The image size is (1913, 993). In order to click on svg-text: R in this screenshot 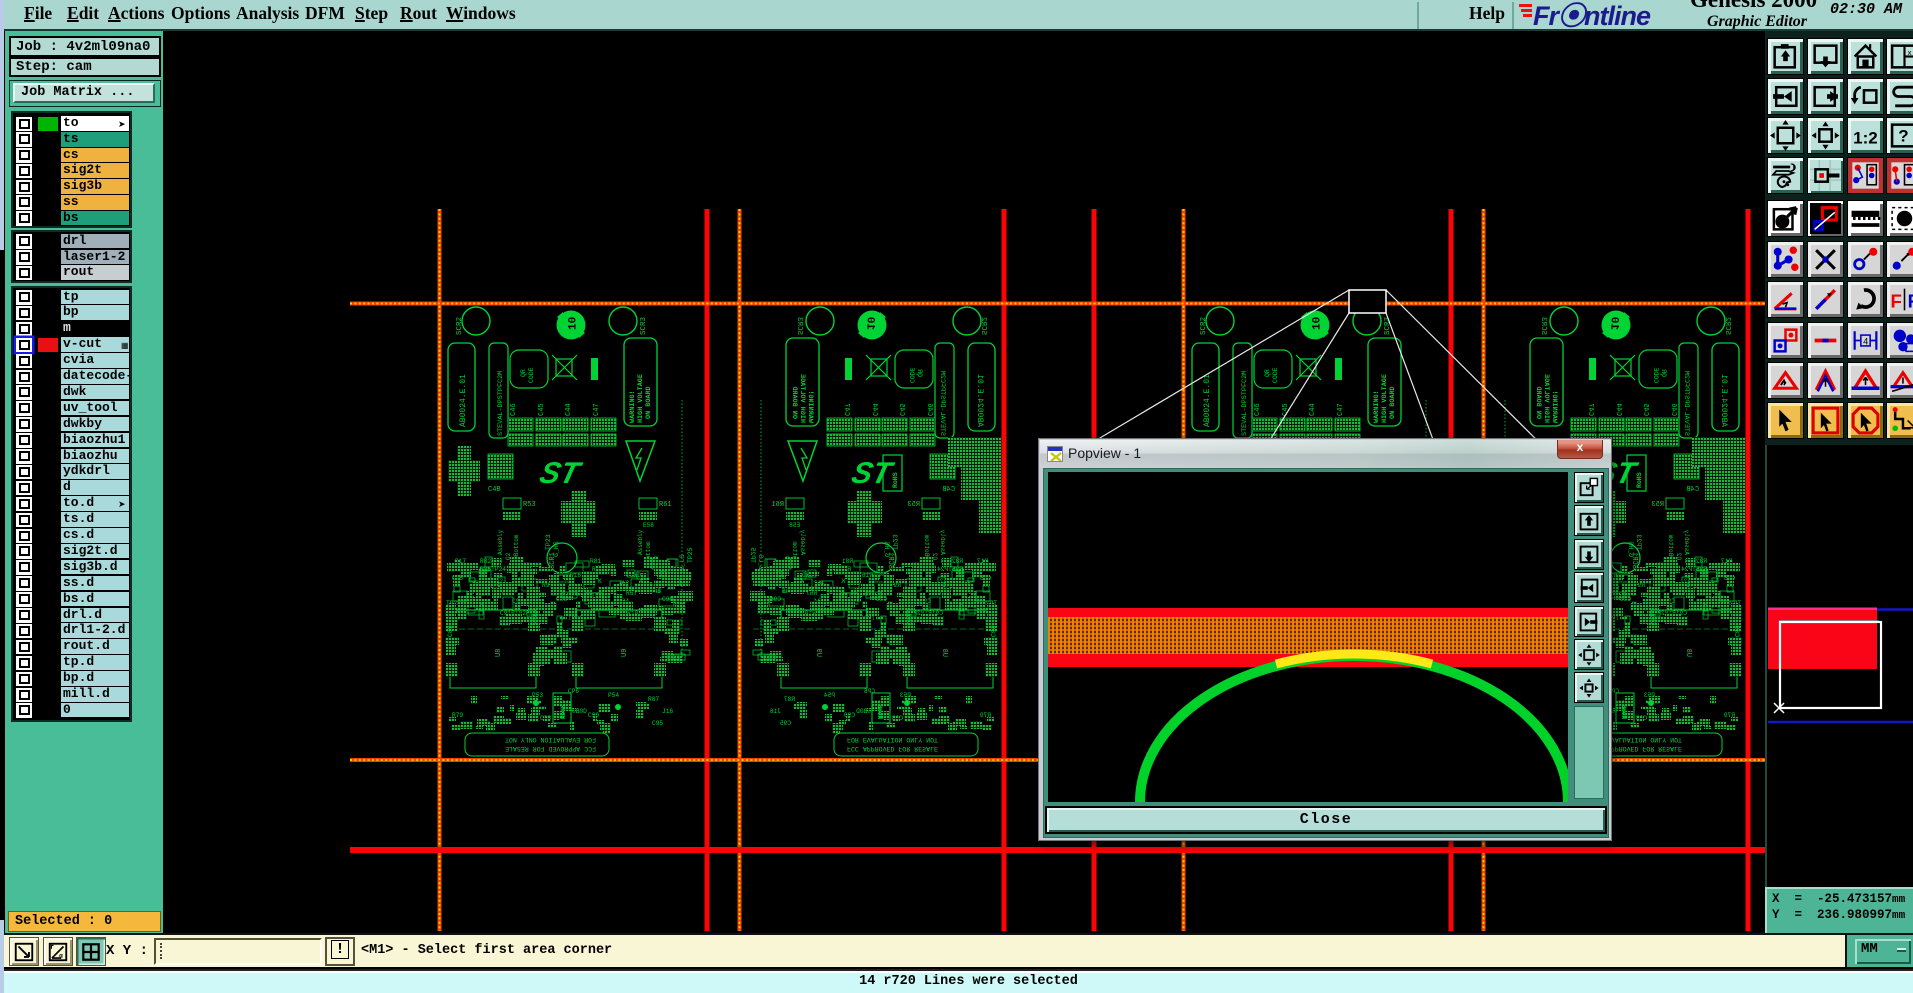, I will do `click(1910, 300)`.